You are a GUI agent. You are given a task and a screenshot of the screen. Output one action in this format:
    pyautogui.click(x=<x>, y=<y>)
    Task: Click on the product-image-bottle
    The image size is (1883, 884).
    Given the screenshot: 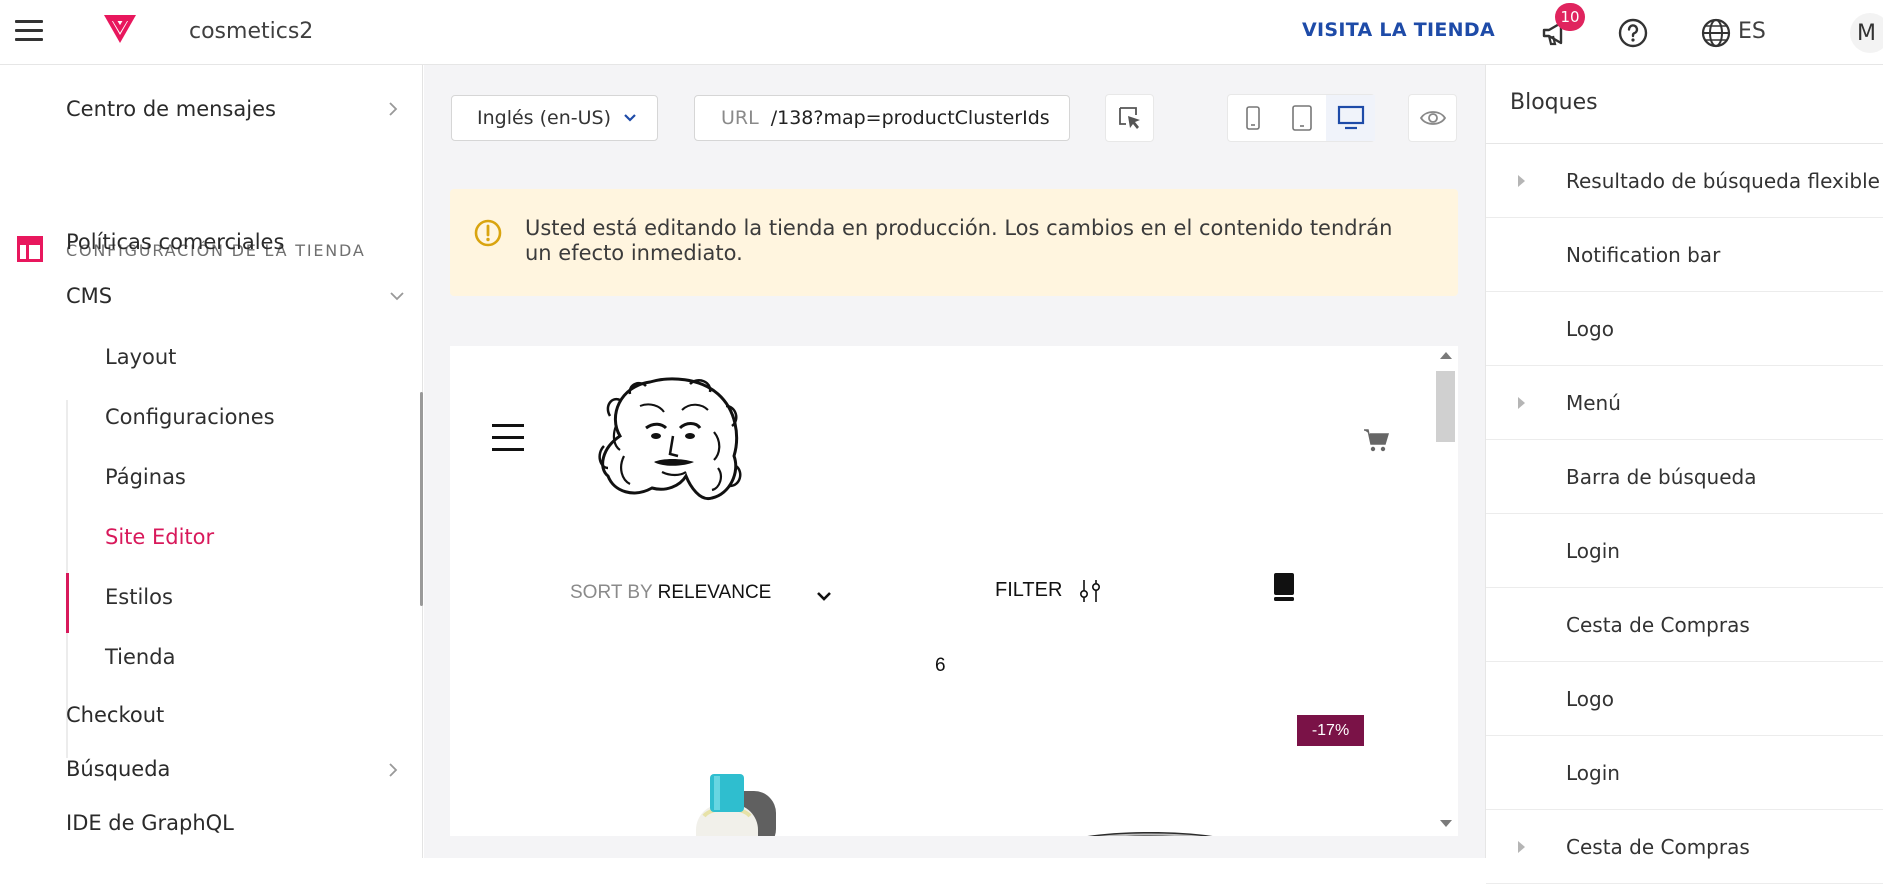 What is the action you would take?
    pyautogui.click(x=731, y=791)
    